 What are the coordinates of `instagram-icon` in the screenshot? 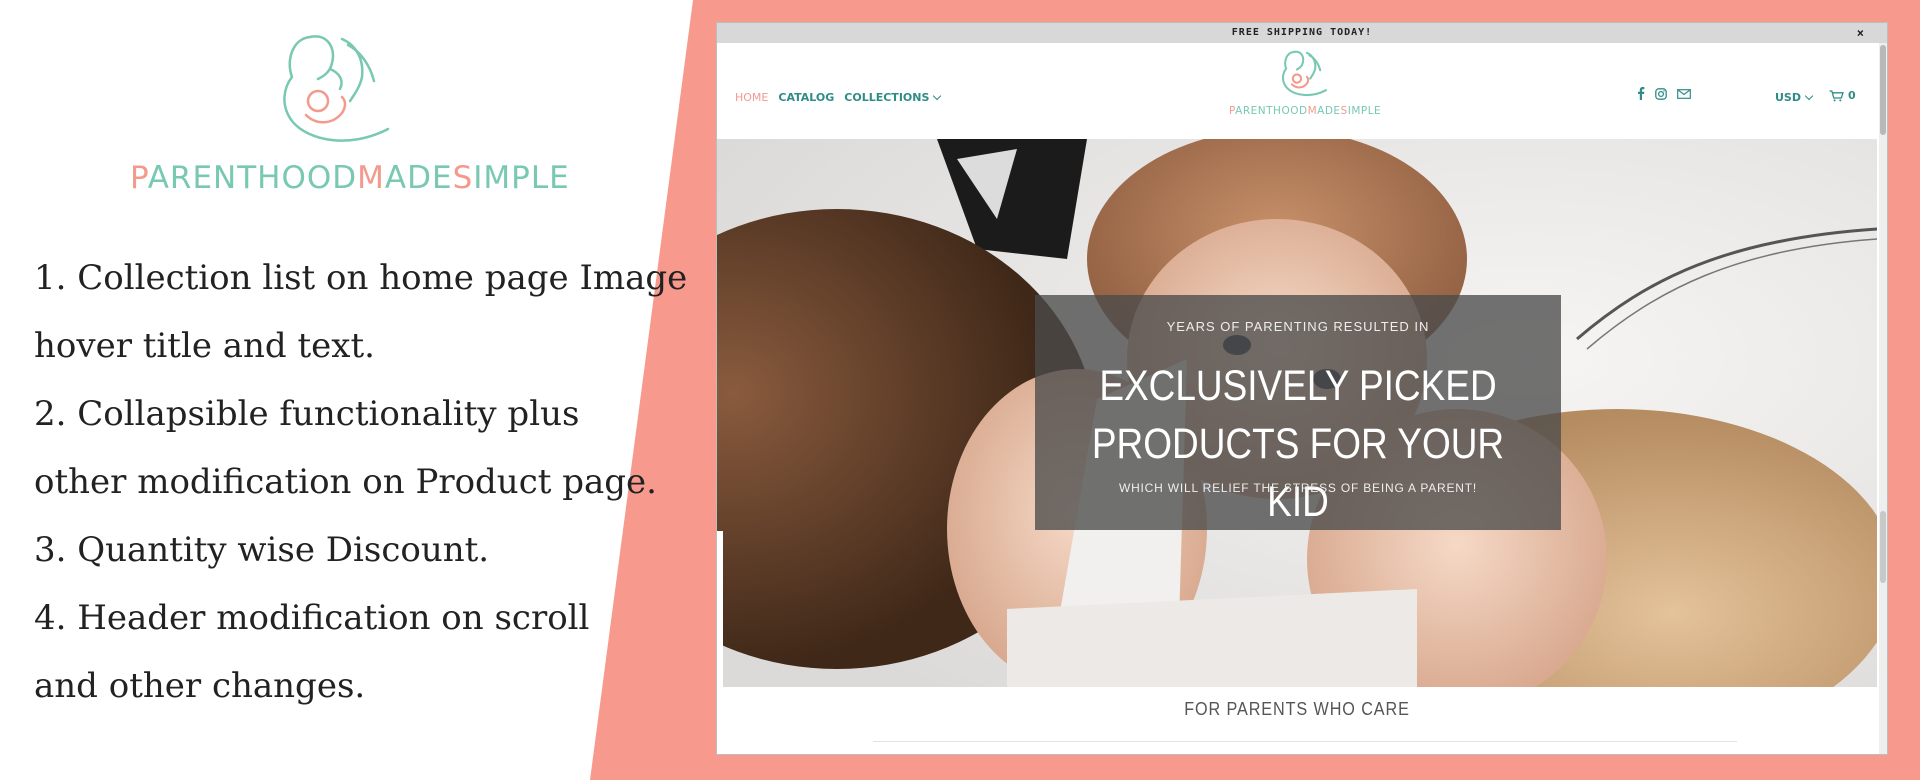 It's located at (1661, 93).